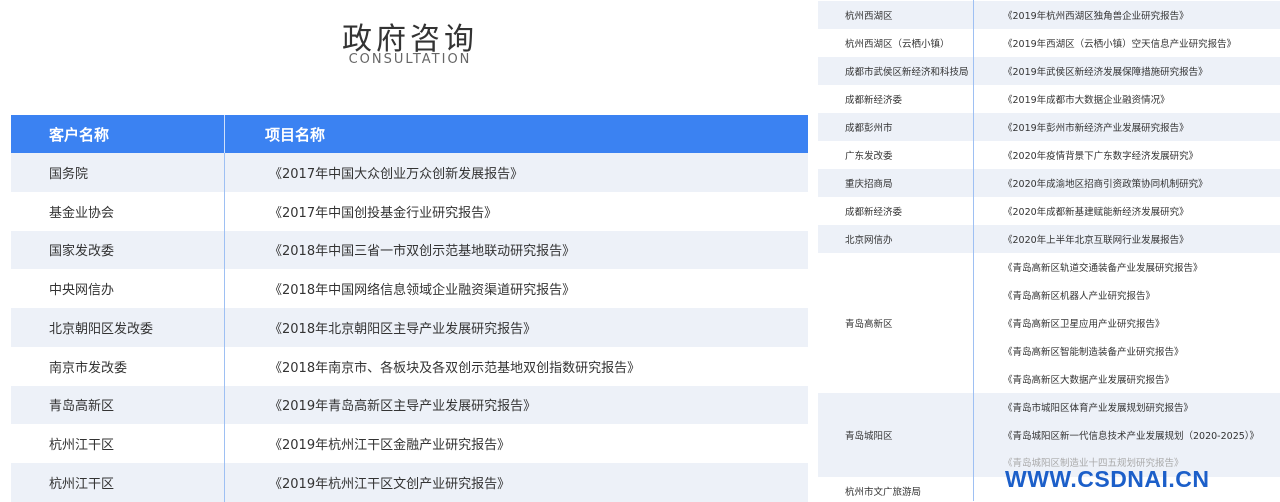 Image resolution: width=1280 pixels, height=502 pixels. I want to click on table-row: 杭州江干区 《2019年杭州江干区金融产业研究报告》, so click(409, 443).